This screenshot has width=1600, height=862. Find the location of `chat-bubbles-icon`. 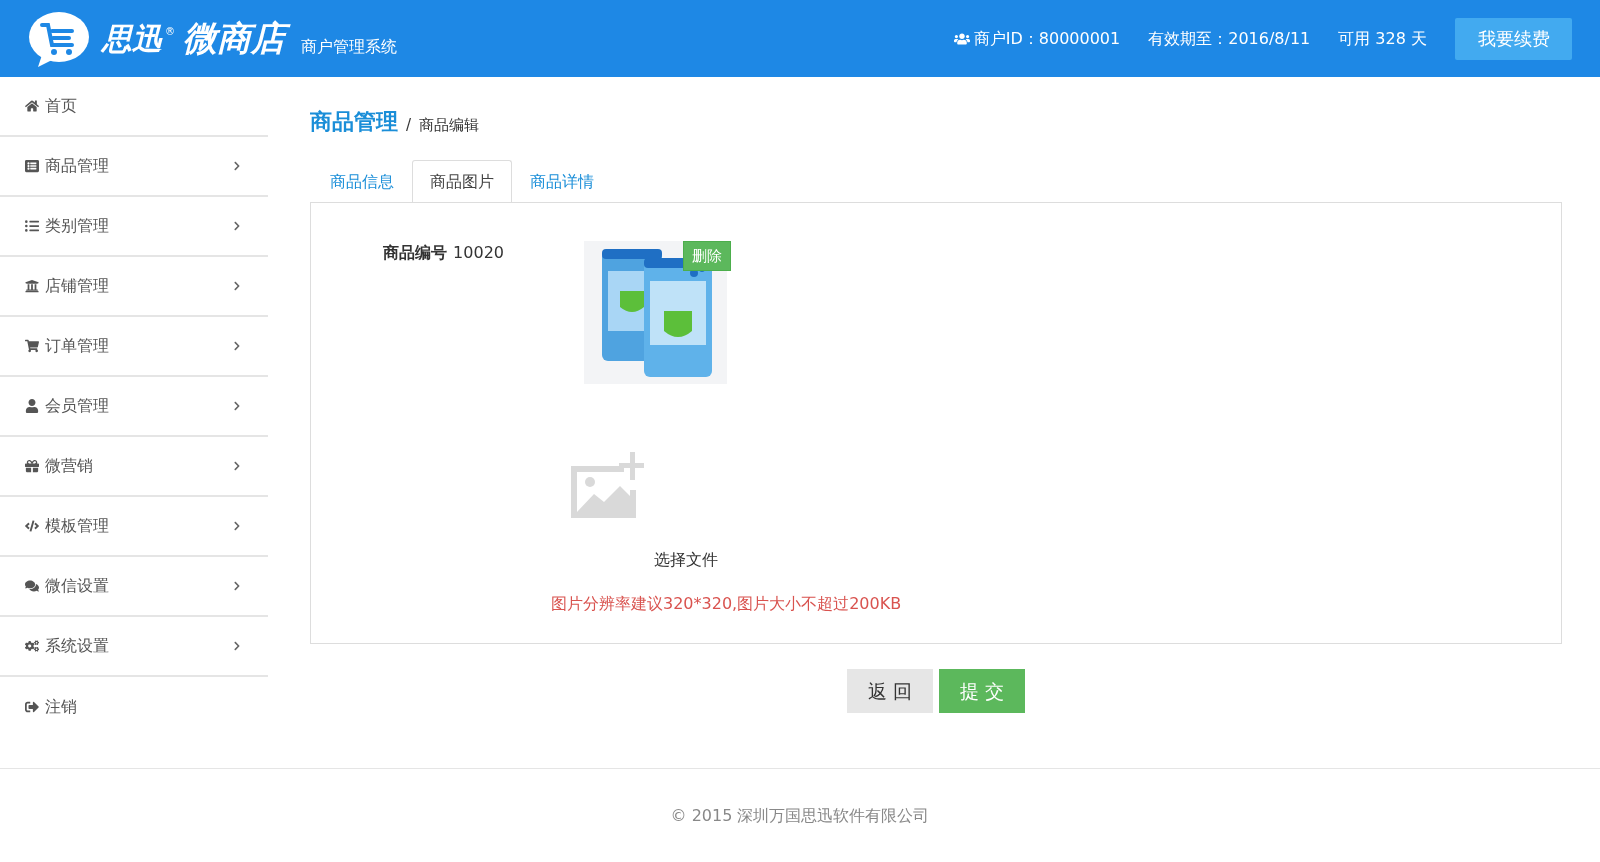

chat-bubbles-icon is located at coordinates (32, 586).